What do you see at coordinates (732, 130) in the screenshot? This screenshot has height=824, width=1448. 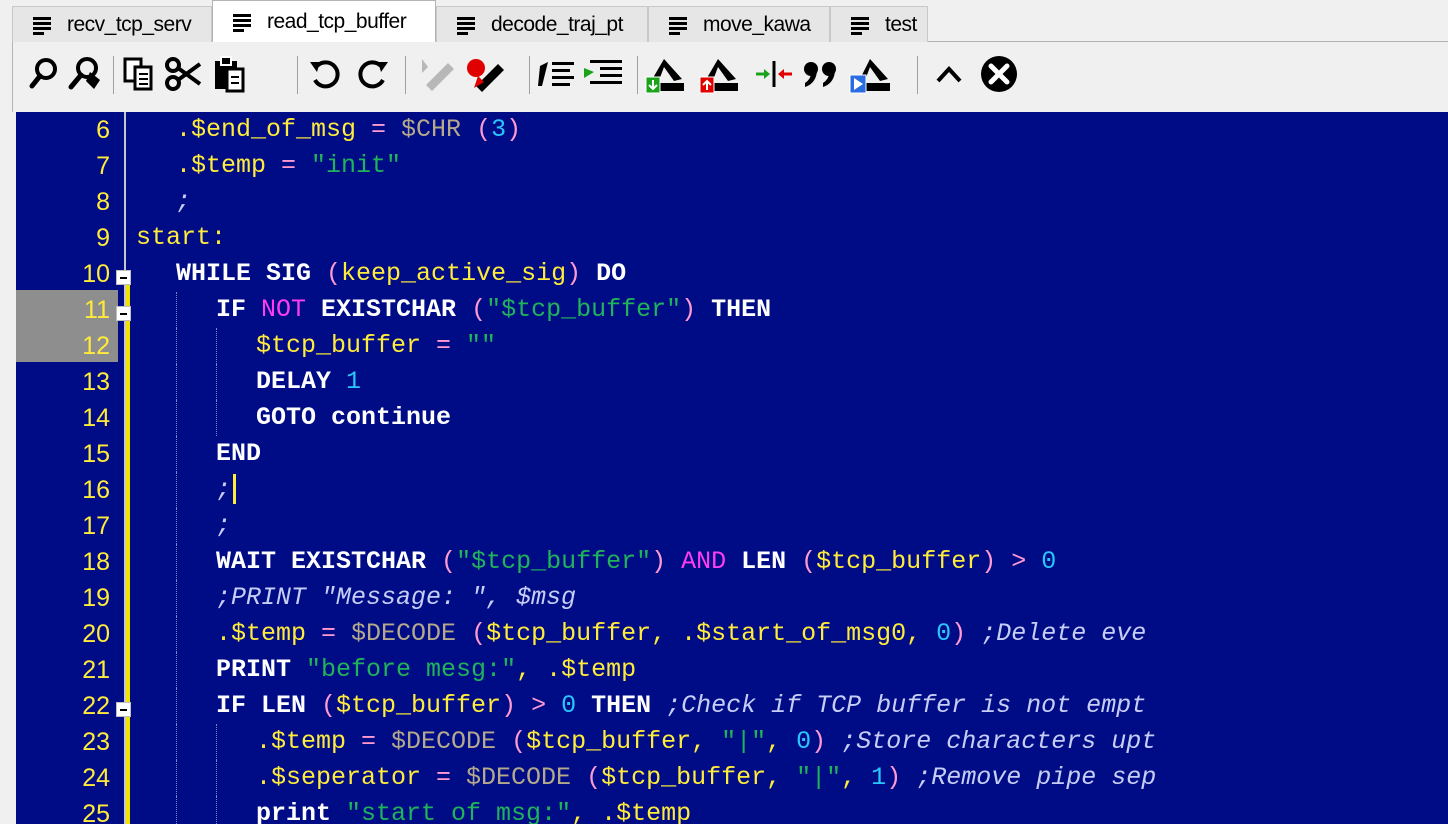 I see `code-line: 6 .$end_of_msg = $CHR (3)` at bounding box center [732, 130].